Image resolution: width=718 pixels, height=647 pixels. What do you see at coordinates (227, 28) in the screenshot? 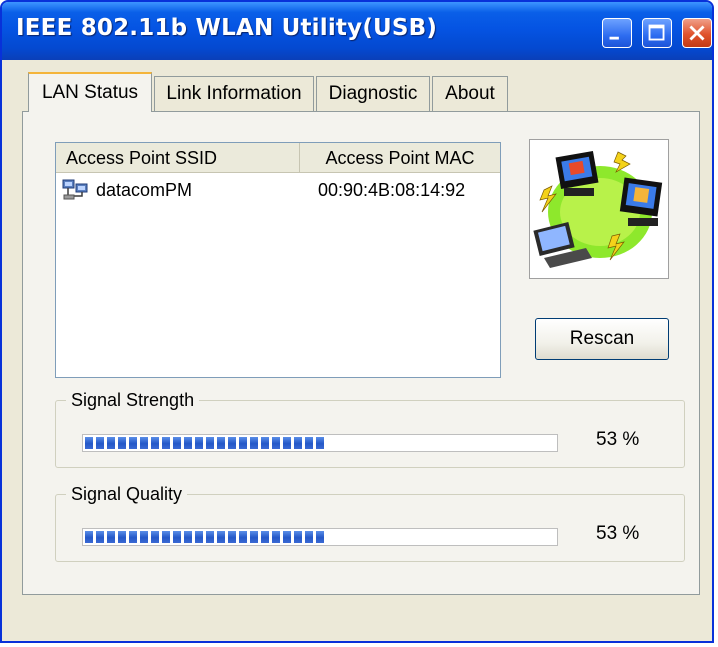
I see `window-title: IEEE 802.11b WLAN Utility(USB)` at bounding box center [227, 28].